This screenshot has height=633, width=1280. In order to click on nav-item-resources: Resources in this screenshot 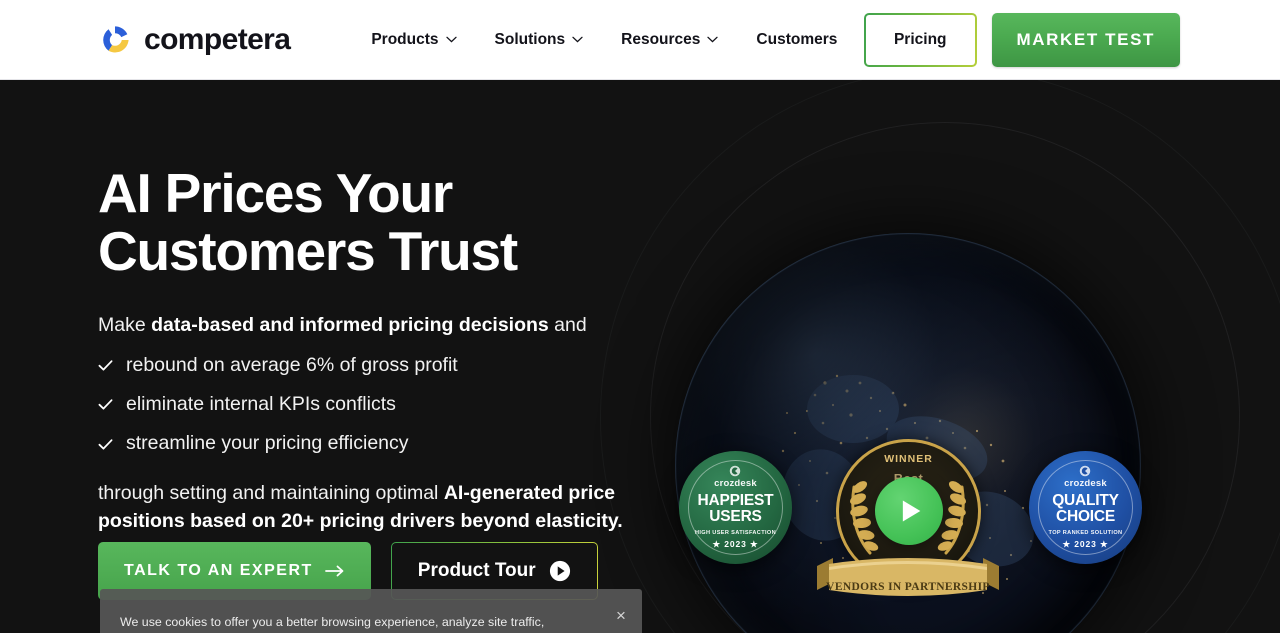, I will do `click(669, 40)`.